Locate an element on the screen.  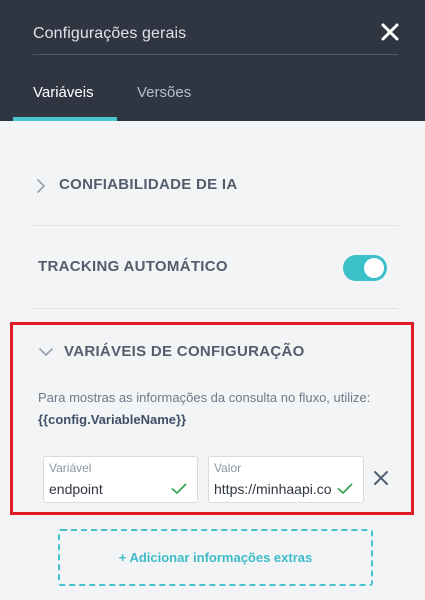
add-extra-info-button: + Adicionar informações extras is located at coordinates (215, 557).